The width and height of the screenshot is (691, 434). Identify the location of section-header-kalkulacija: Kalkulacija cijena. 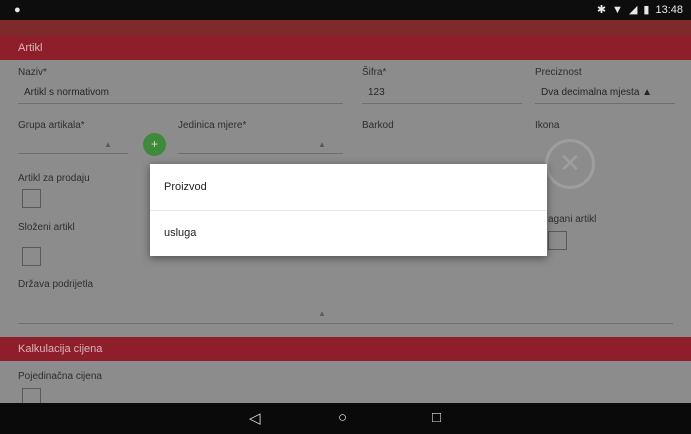
(345, 349).